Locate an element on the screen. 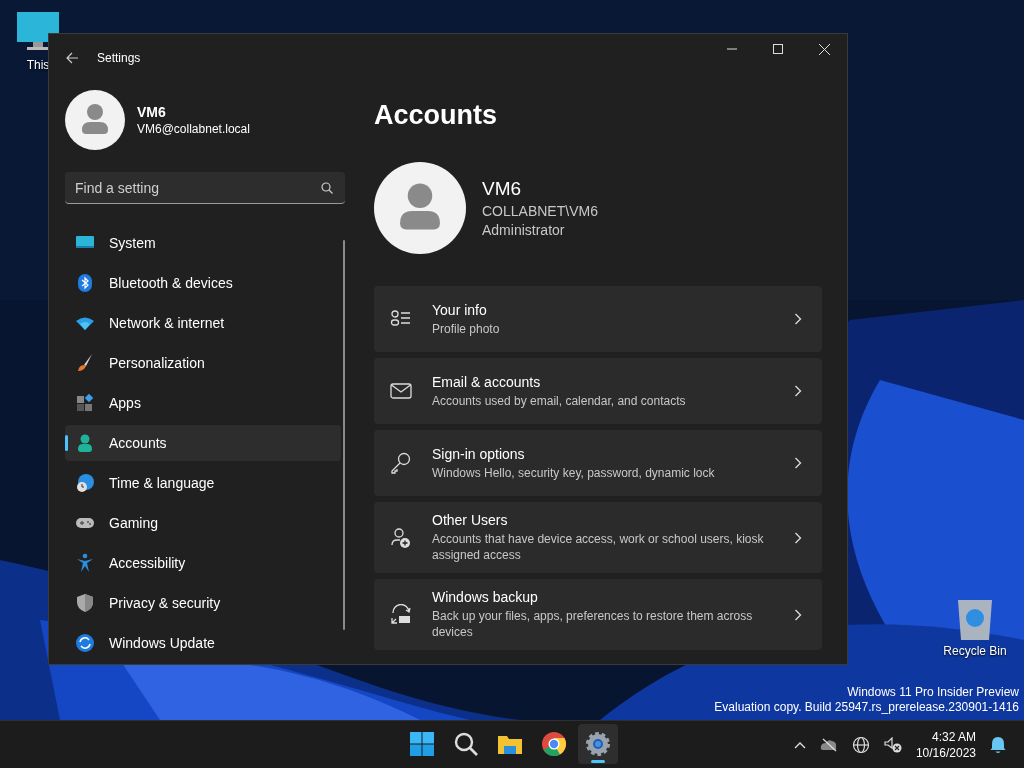 The image size is (1024, 768). nav-item: Apps is located at coordinates (203, 403).